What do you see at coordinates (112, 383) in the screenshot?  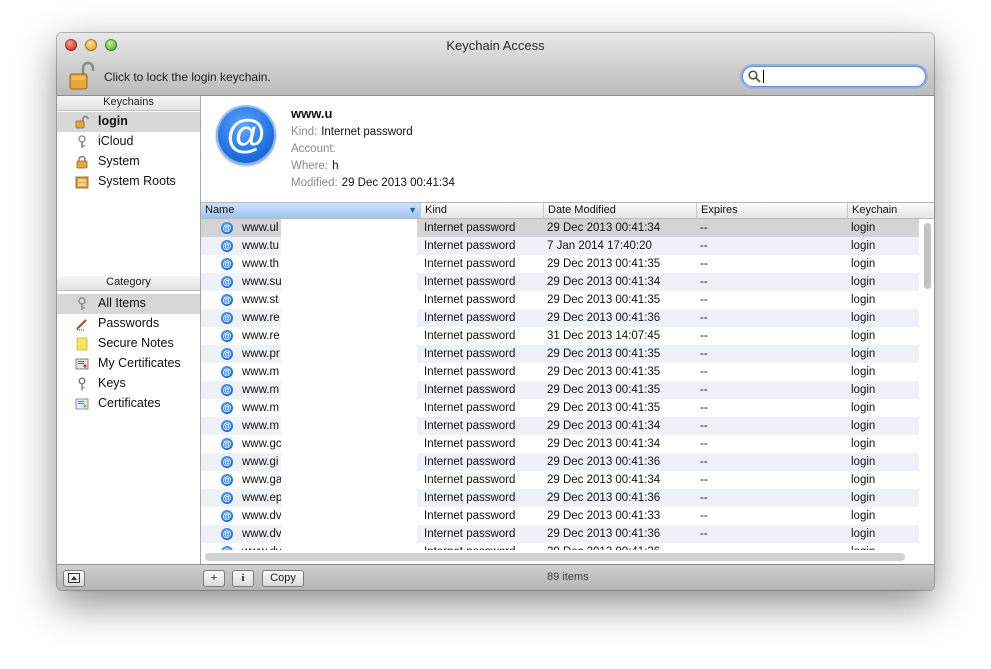 I see `sidebar-item-label: Keys` at bounding box center [112, 383].